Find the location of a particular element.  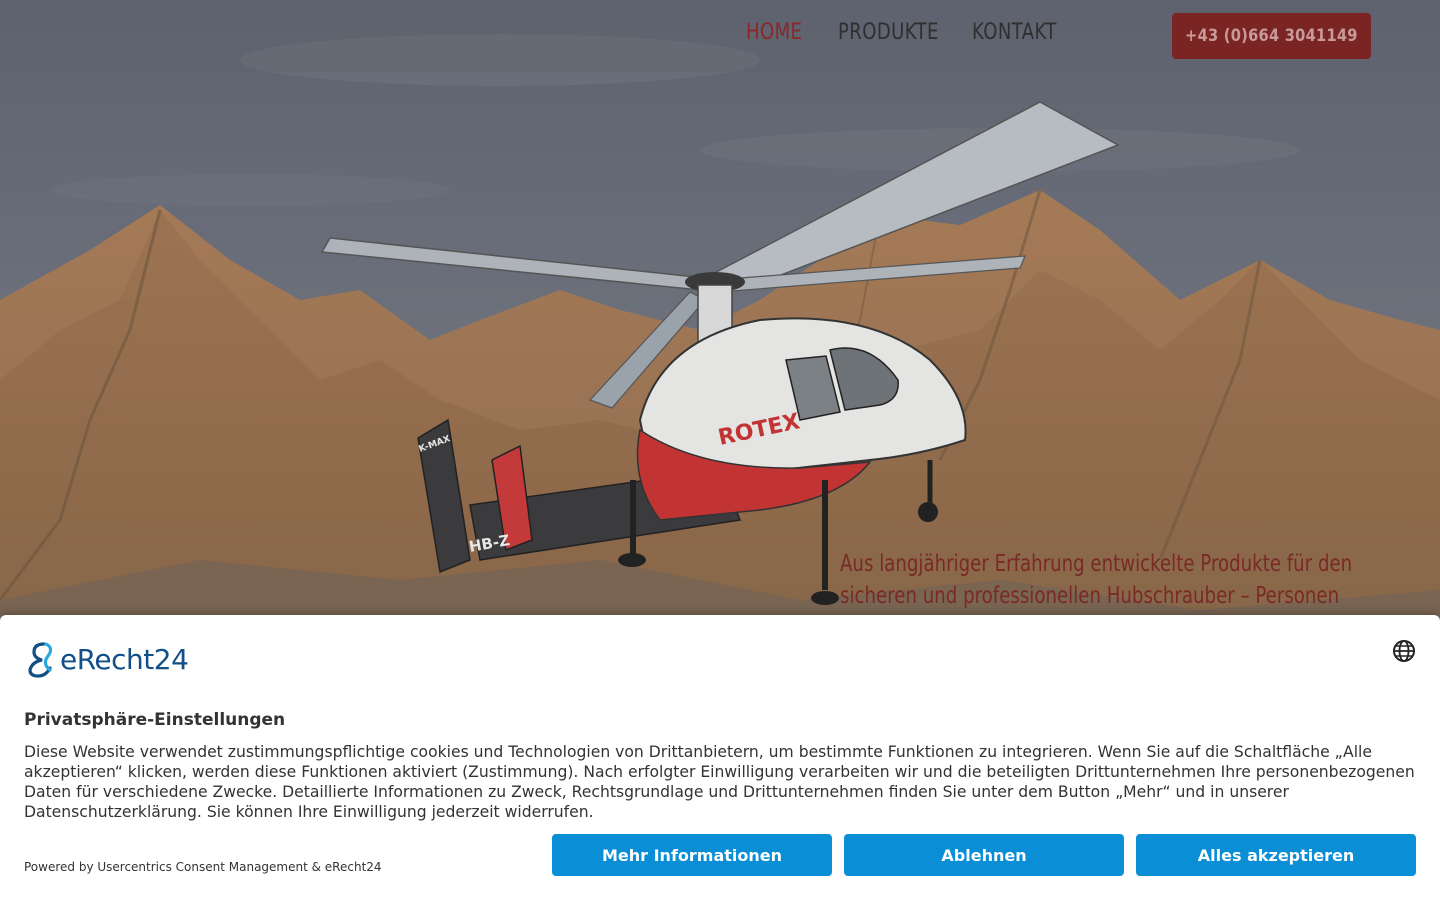

nav-link-produkte: PRODUKTE is located at coordinates (888, 32).